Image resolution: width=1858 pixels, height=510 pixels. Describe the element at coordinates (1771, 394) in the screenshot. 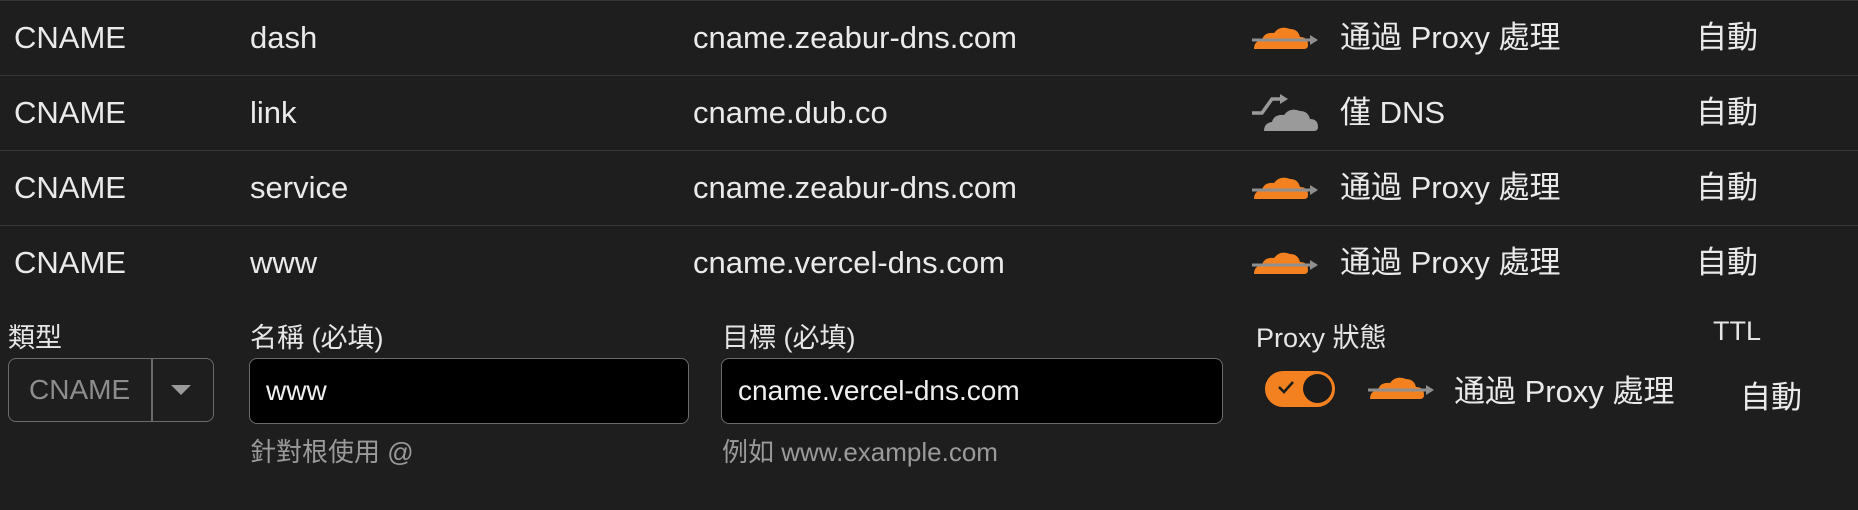

I see `ttl-value: 自動` at that location.